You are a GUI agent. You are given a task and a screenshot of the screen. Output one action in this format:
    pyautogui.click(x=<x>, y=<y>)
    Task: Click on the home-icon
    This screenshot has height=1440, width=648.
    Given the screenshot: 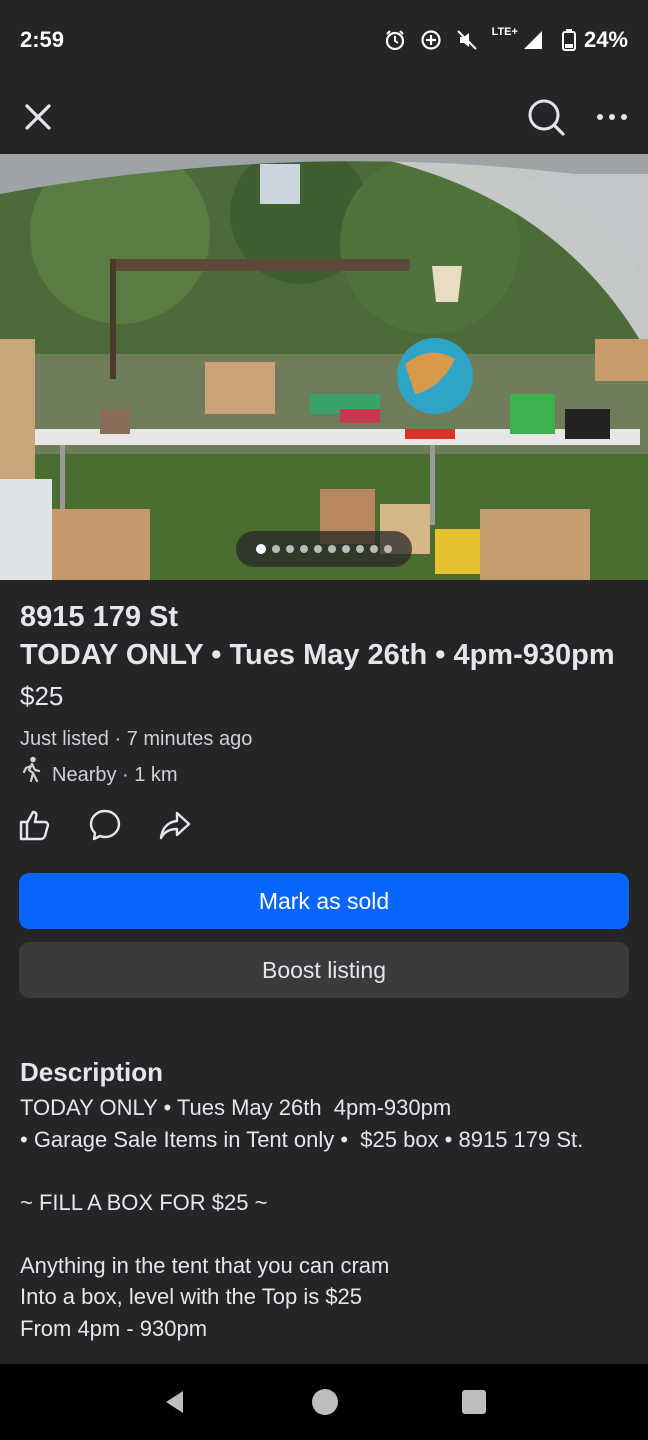 What is the action you would take?
    pyautogui.click(x=325, y=1402)
    